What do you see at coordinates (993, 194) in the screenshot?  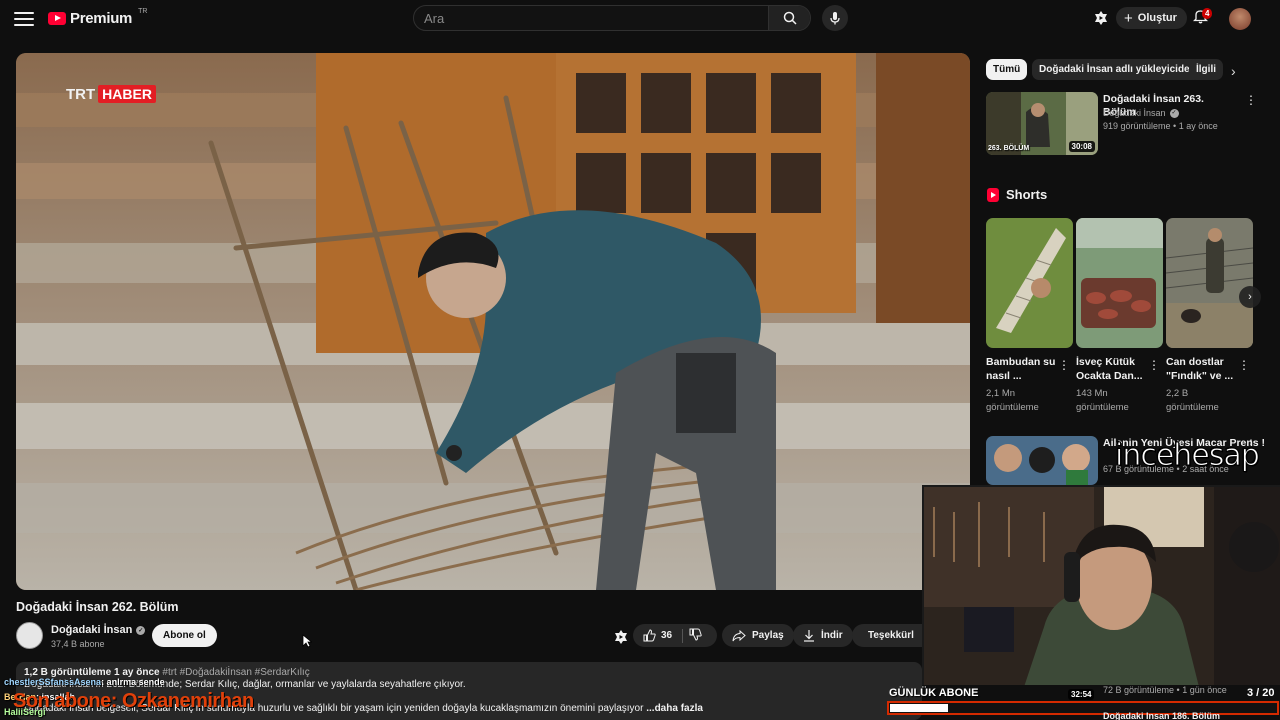 I see `shorts-icon` at bounding box center [993, 194].